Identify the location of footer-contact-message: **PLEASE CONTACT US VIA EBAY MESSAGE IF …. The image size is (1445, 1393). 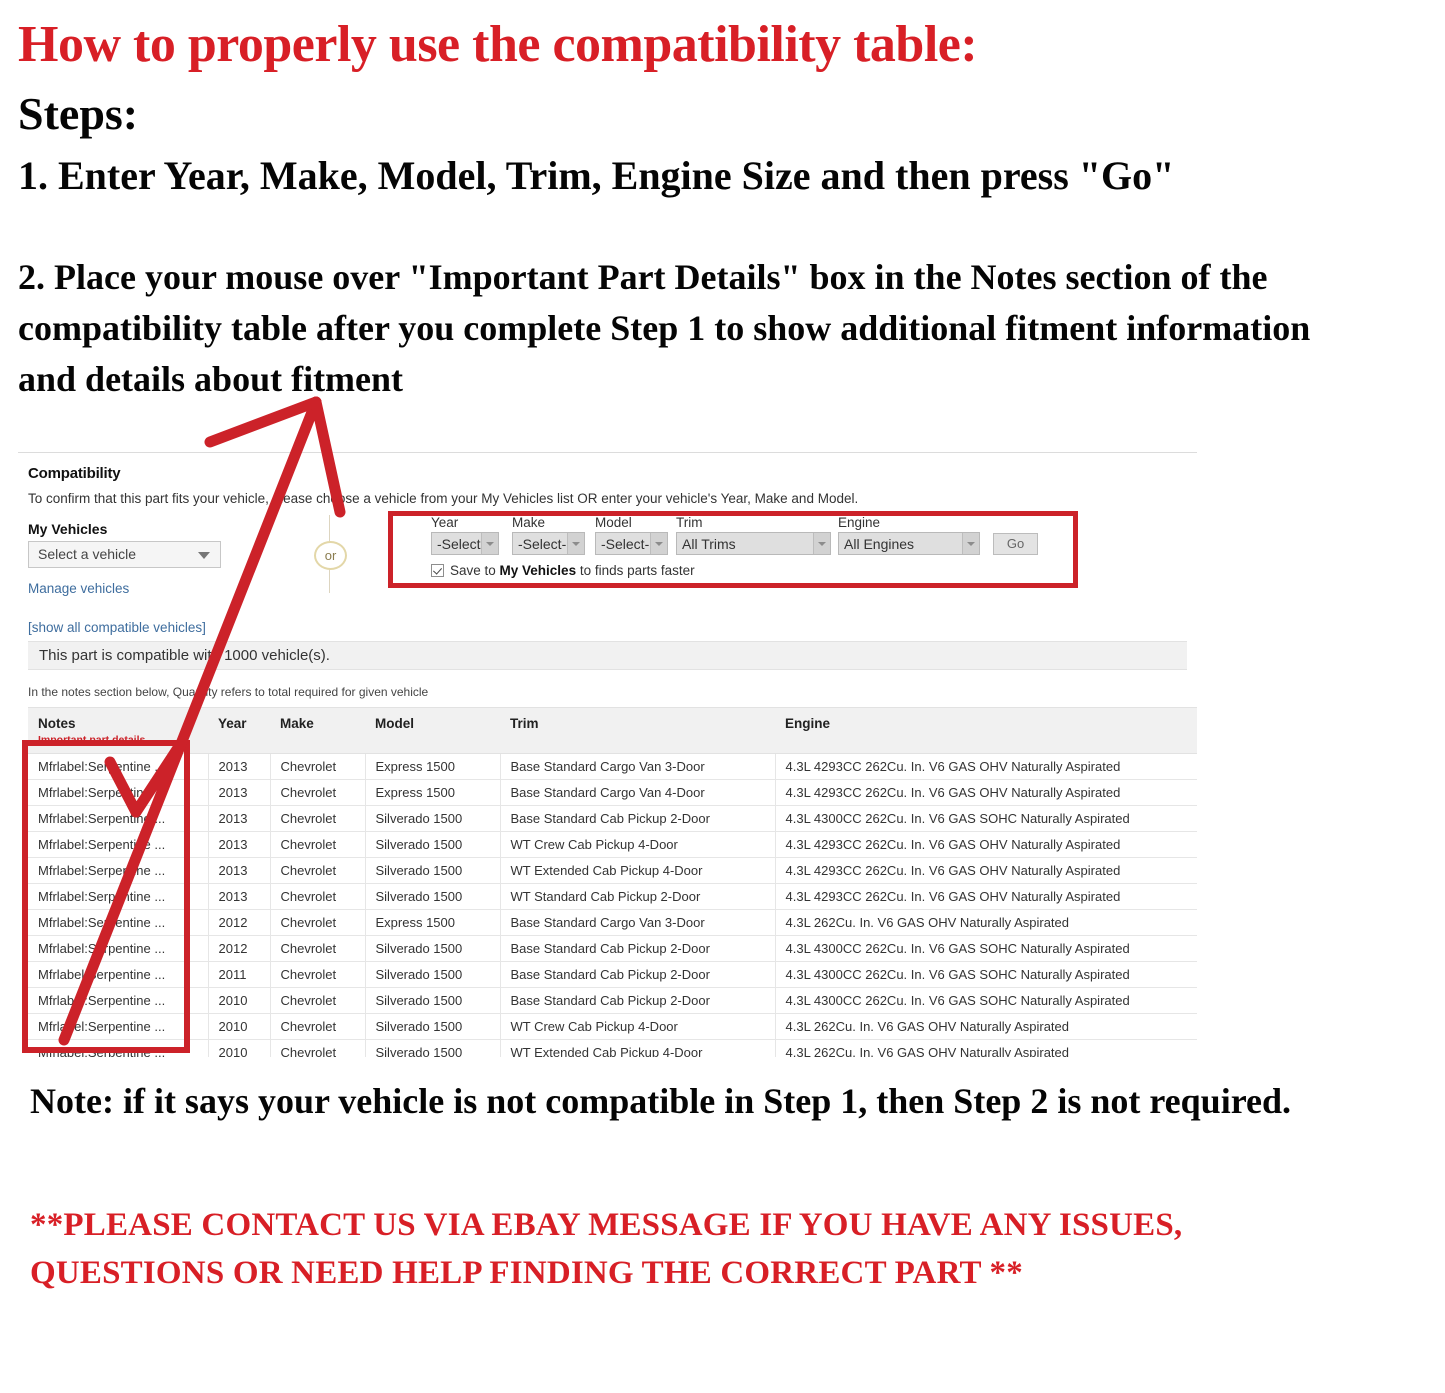
(606, 1249).